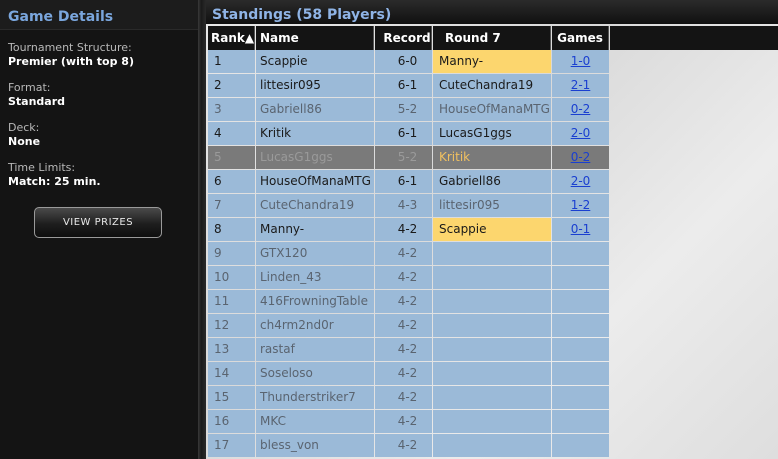 The width and height of the screenshot is (778, 459). Describe the element at coordinates (315, 61) in the screenshot. I see `name-cell: Scappie` at that location.